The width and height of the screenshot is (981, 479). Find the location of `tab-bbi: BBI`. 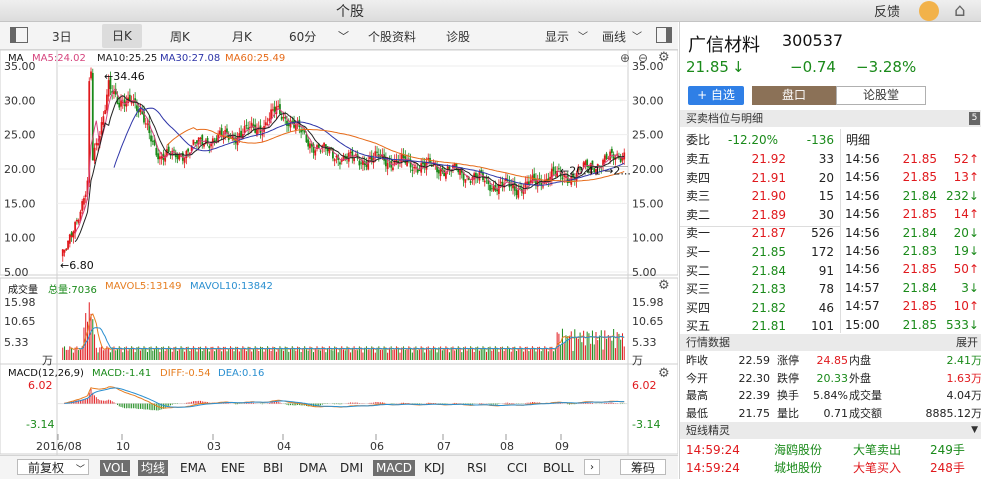

tab-bbi: BBI is located at coordinates (273, 468).